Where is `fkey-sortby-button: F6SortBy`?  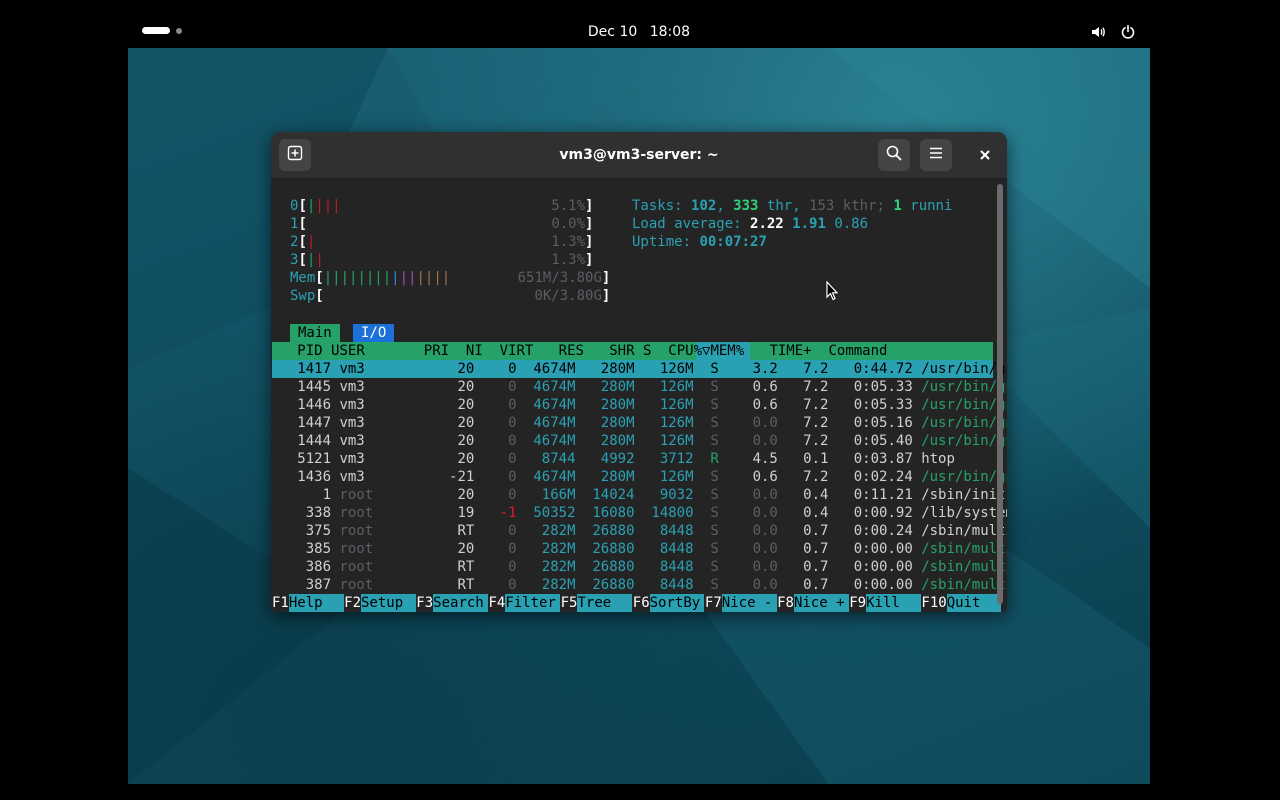 fkey-sortby-button: F6SortBy is located at coordinates (669, 603).